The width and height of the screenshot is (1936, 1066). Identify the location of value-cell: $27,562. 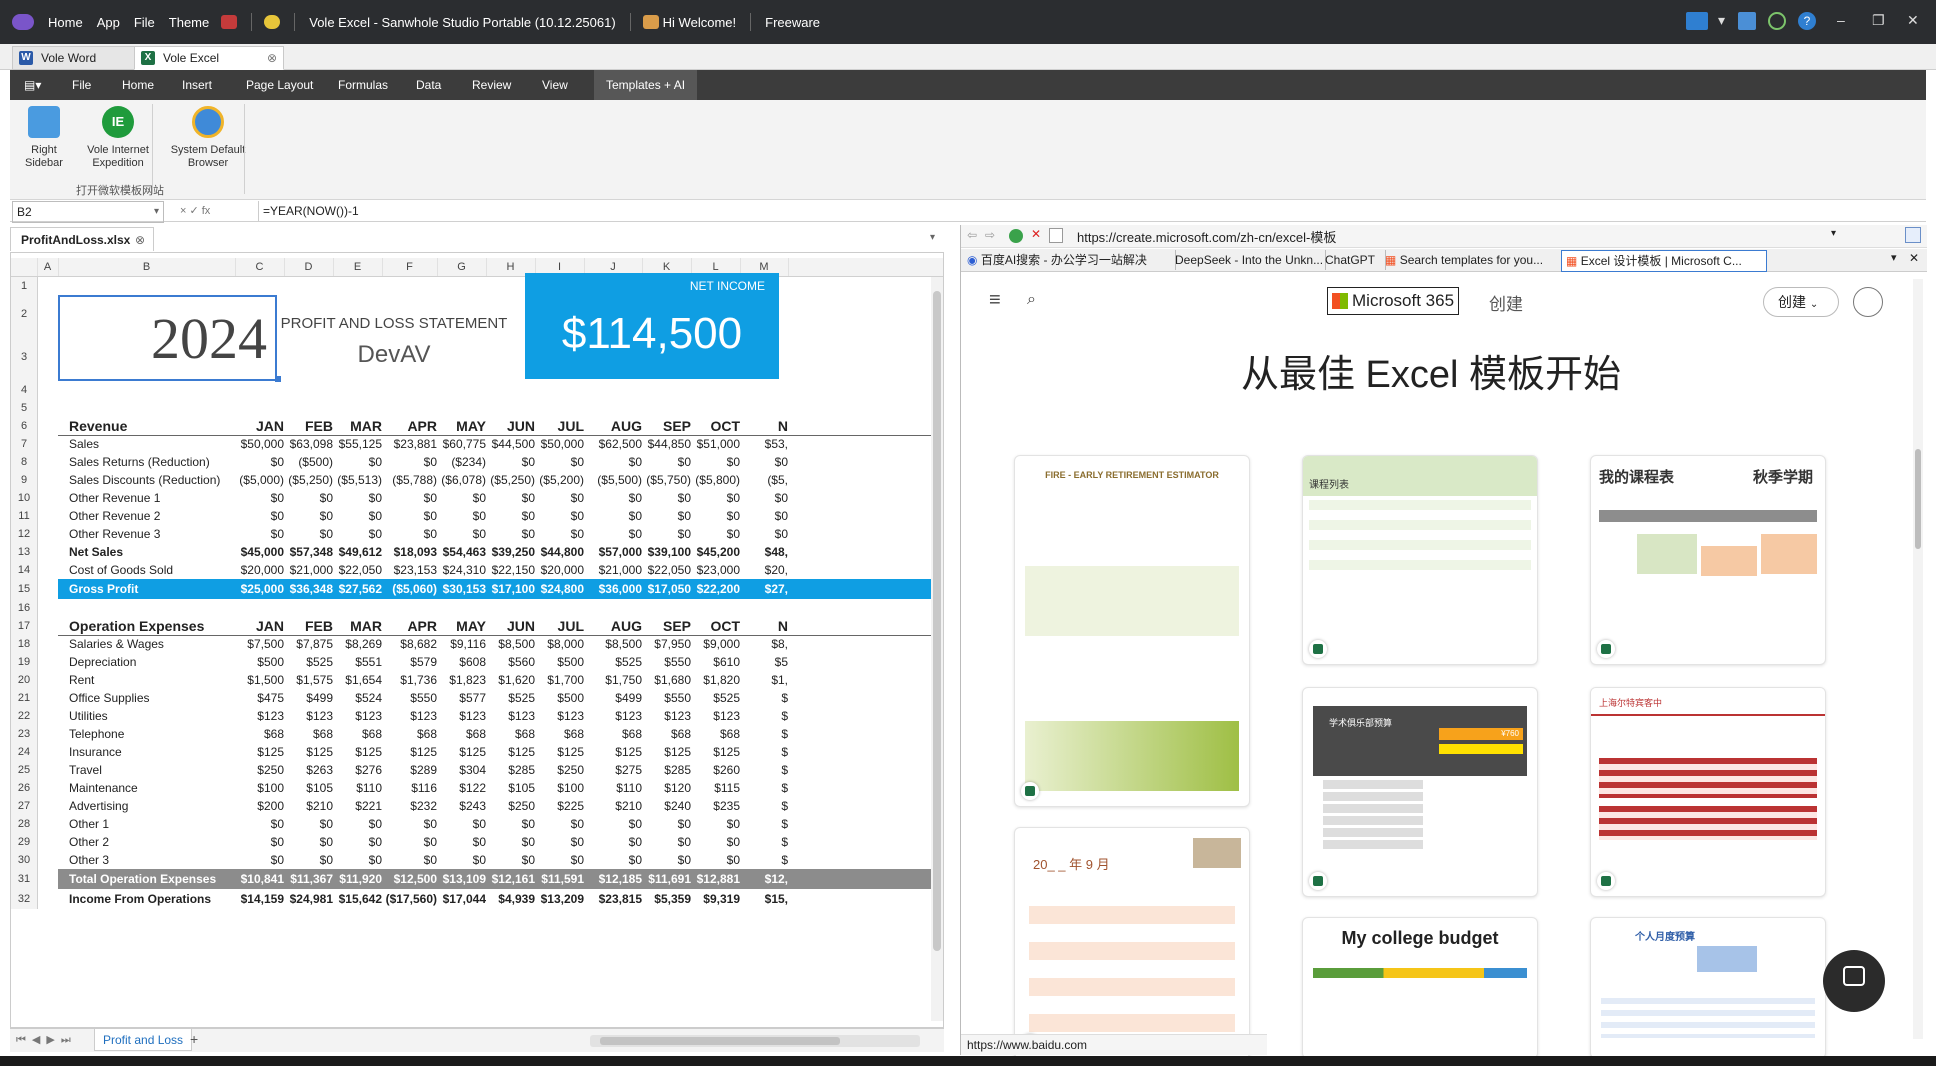
(357, 589).